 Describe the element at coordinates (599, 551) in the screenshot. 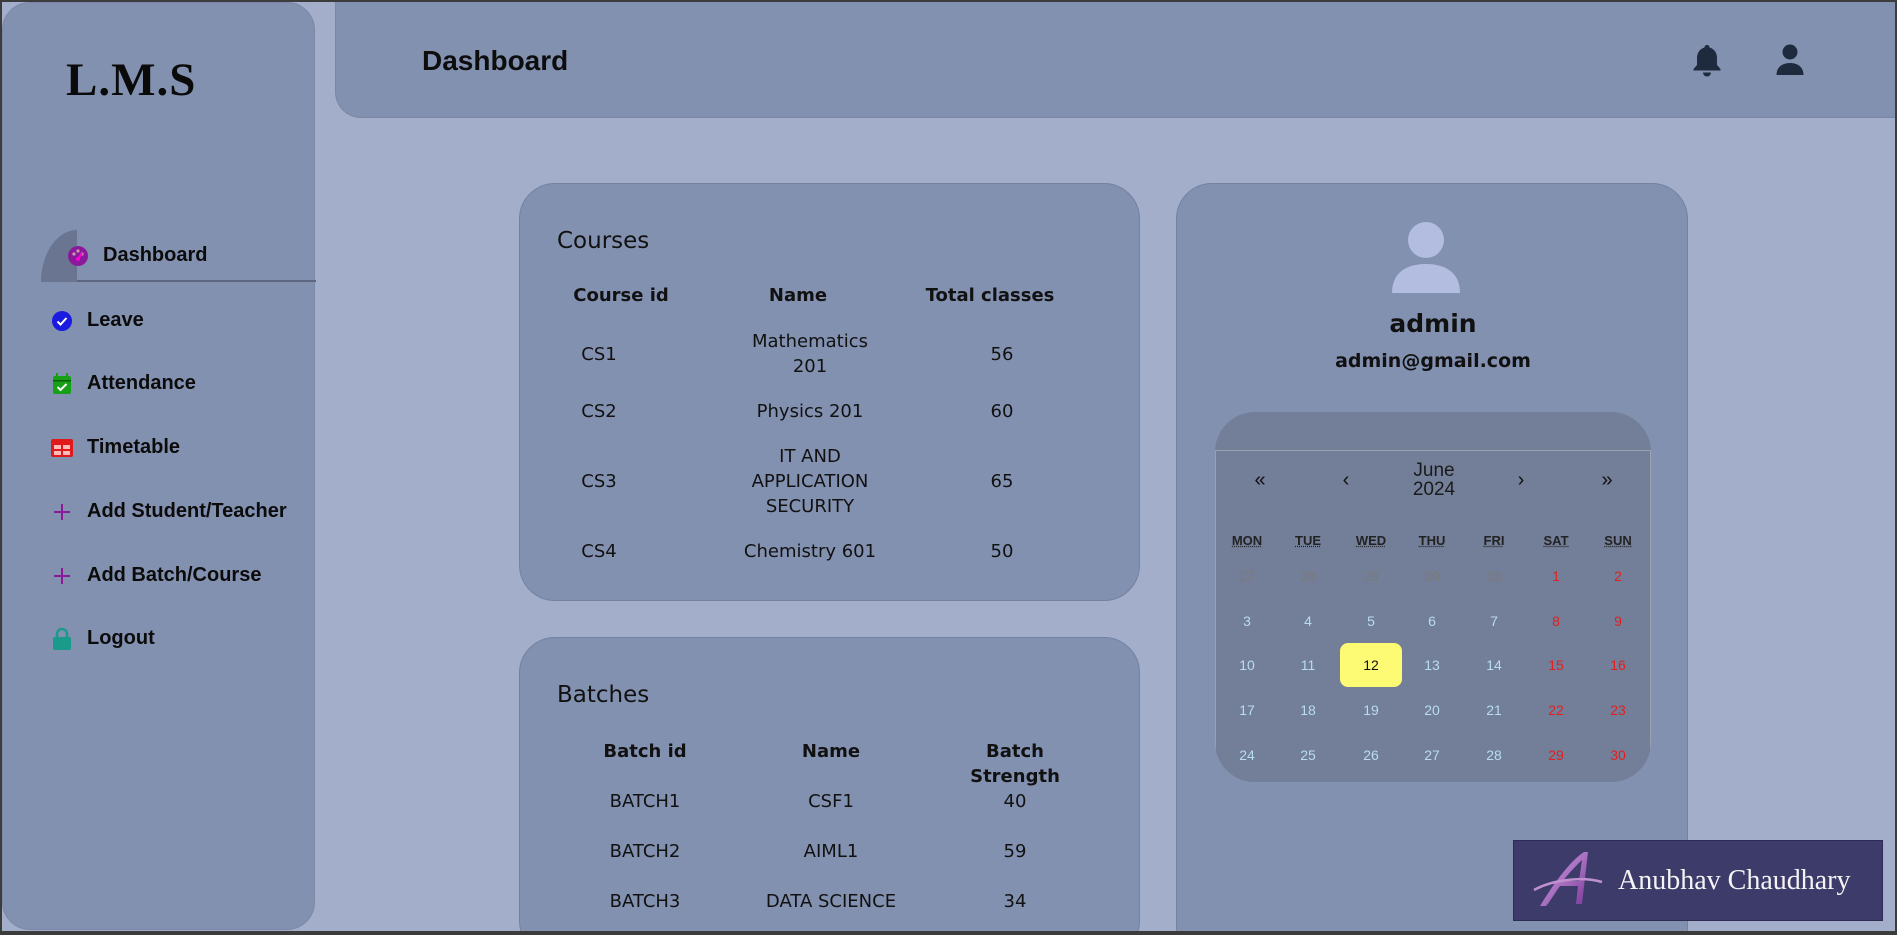

I see `table-cell: CS4` at that location.